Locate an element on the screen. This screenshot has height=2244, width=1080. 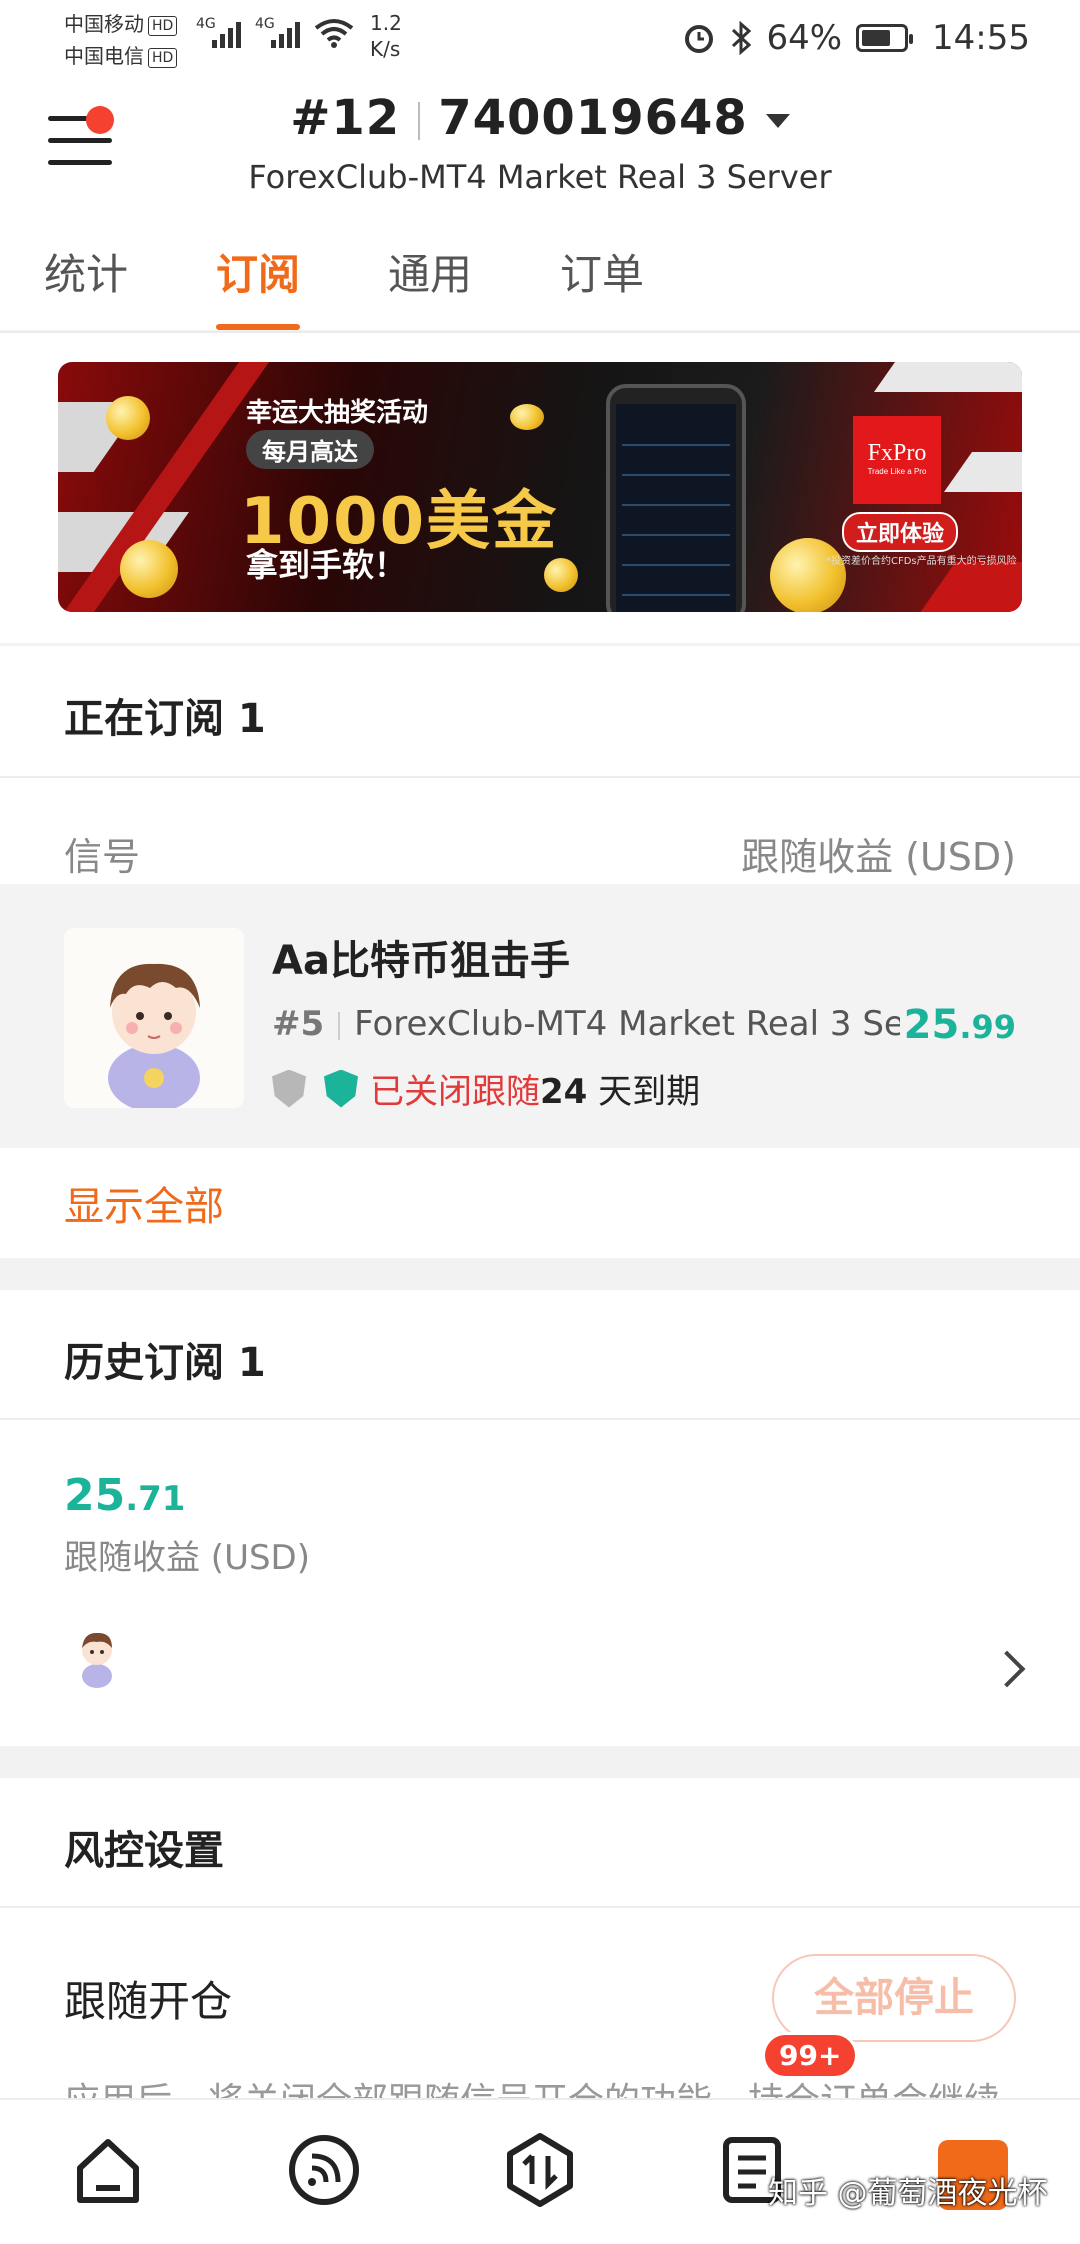
orders-badge: 99+ is located at coordinates (810, 2055).